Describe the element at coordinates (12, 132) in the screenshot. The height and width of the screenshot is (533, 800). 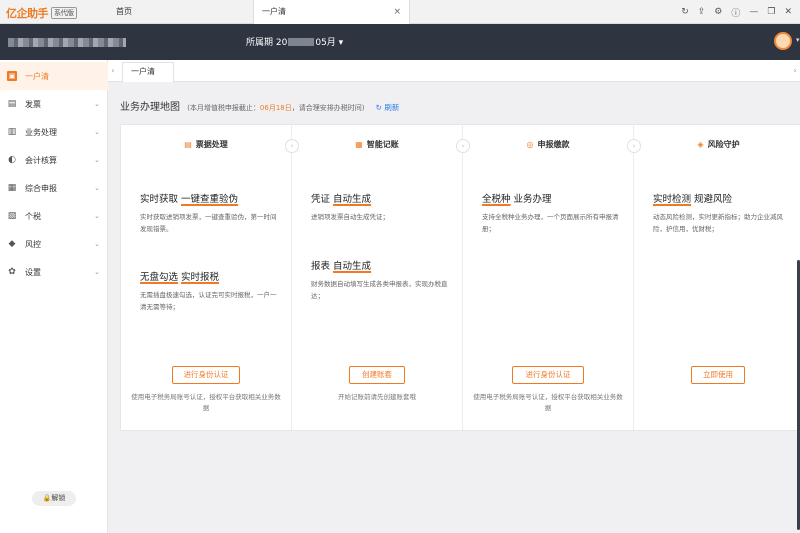
I see `document-icon: ▥` at that location.